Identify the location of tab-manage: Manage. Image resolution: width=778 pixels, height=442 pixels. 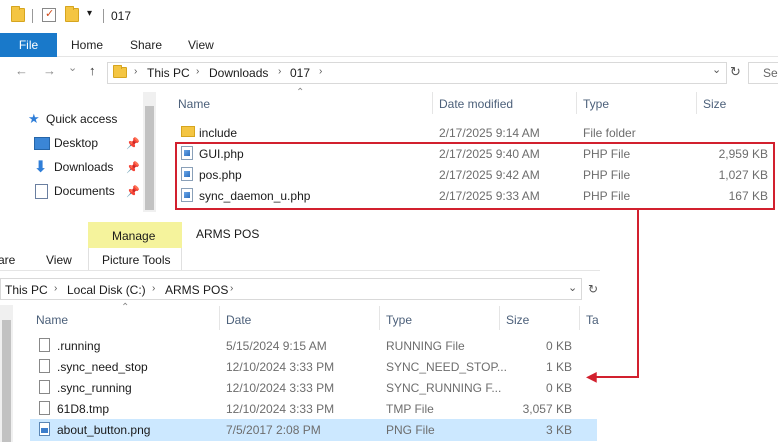
(133, 236).